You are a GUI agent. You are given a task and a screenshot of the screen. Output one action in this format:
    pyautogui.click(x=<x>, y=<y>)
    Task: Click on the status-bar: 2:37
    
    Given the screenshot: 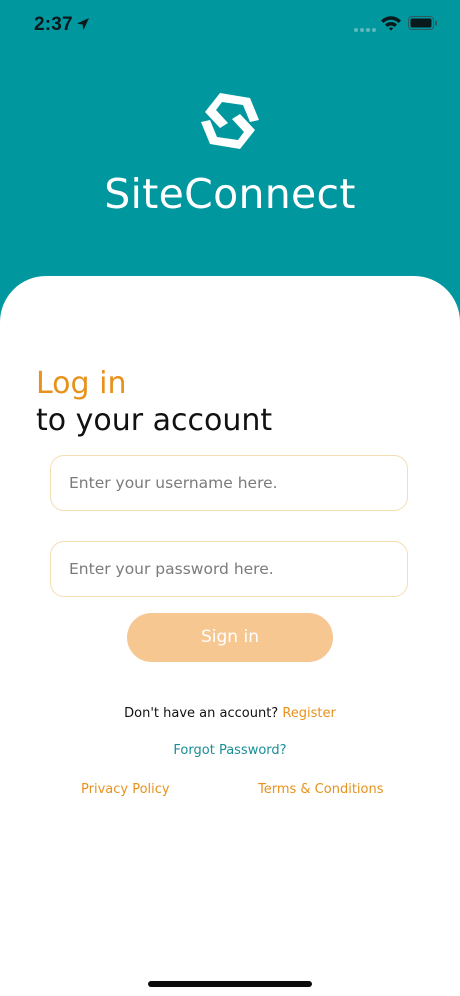 What is the action you would take?
    pyautogui.click(x=230, y=26)
    